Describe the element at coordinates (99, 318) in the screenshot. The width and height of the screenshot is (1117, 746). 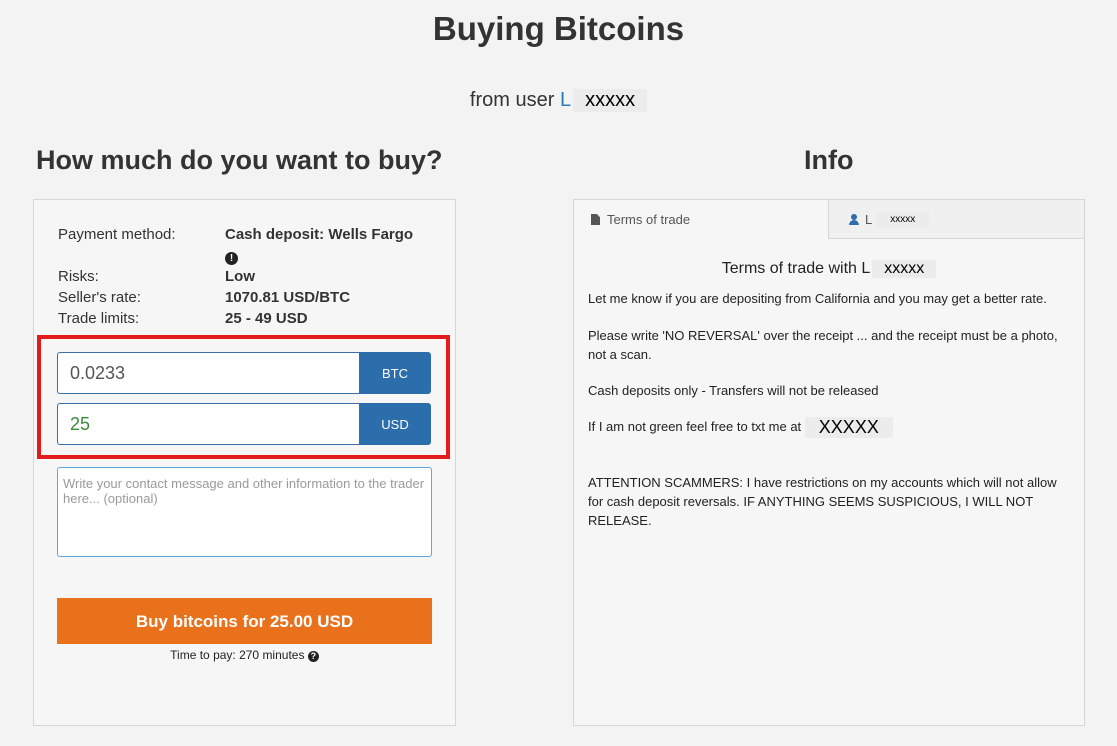
I see `trade-limits-label: Trade limits:` at that location.